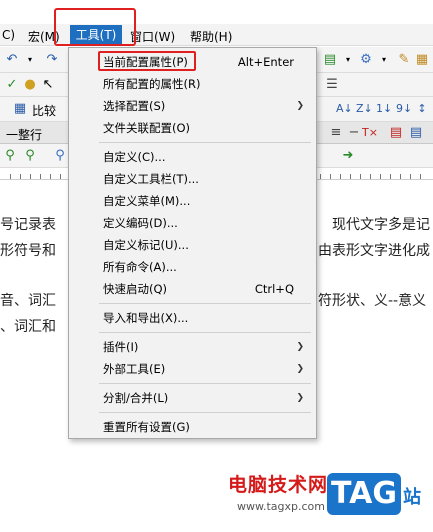 The height and width of the screenshot is (532, 433). I want to click on sort-options-icon: ↕, so click(422, 109).